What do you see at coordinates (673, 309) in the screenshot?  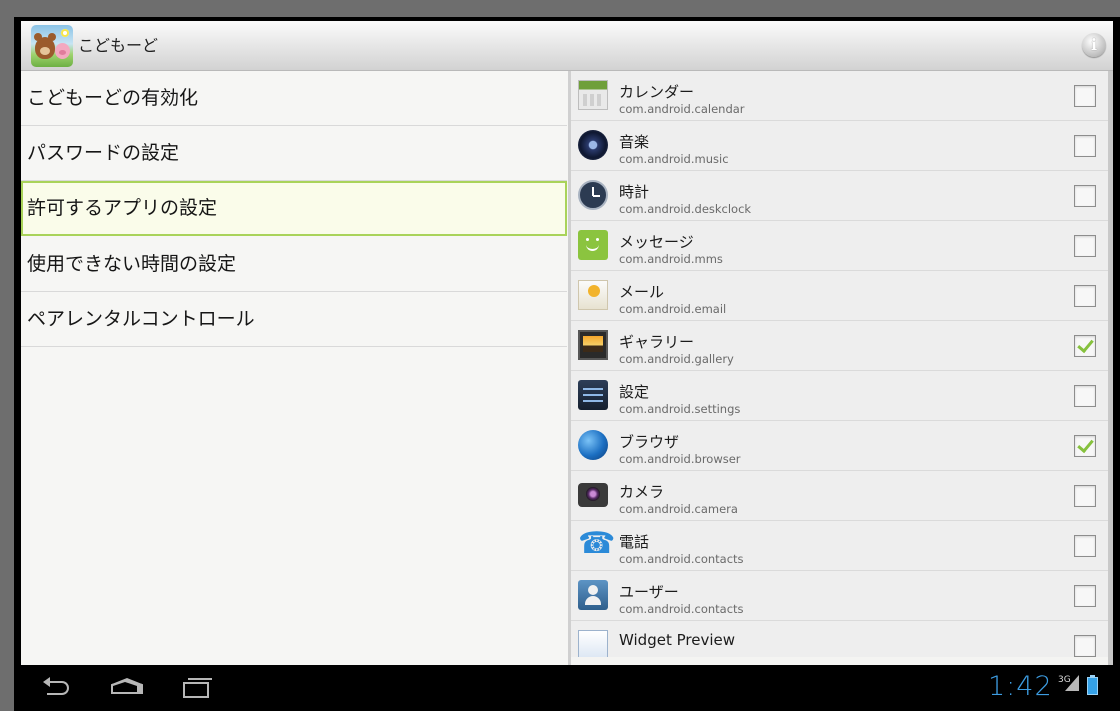 I see `app-package: com.android.email` at bounding box center [673, 309].